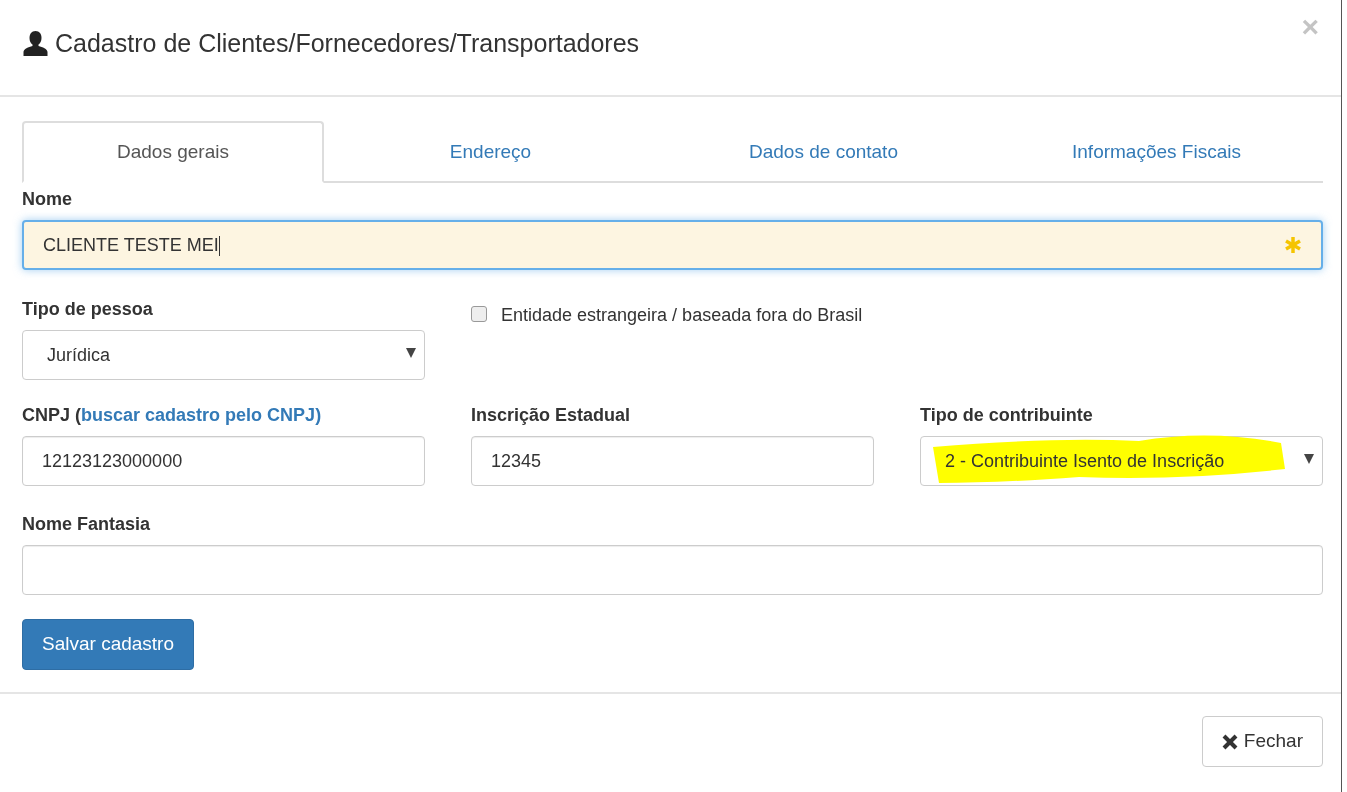 This screenshot has width=1347, height=792. I want to click on modal-title: Cadastro de Clientes/Fornecedores/Transportadores, so click(347, 43).